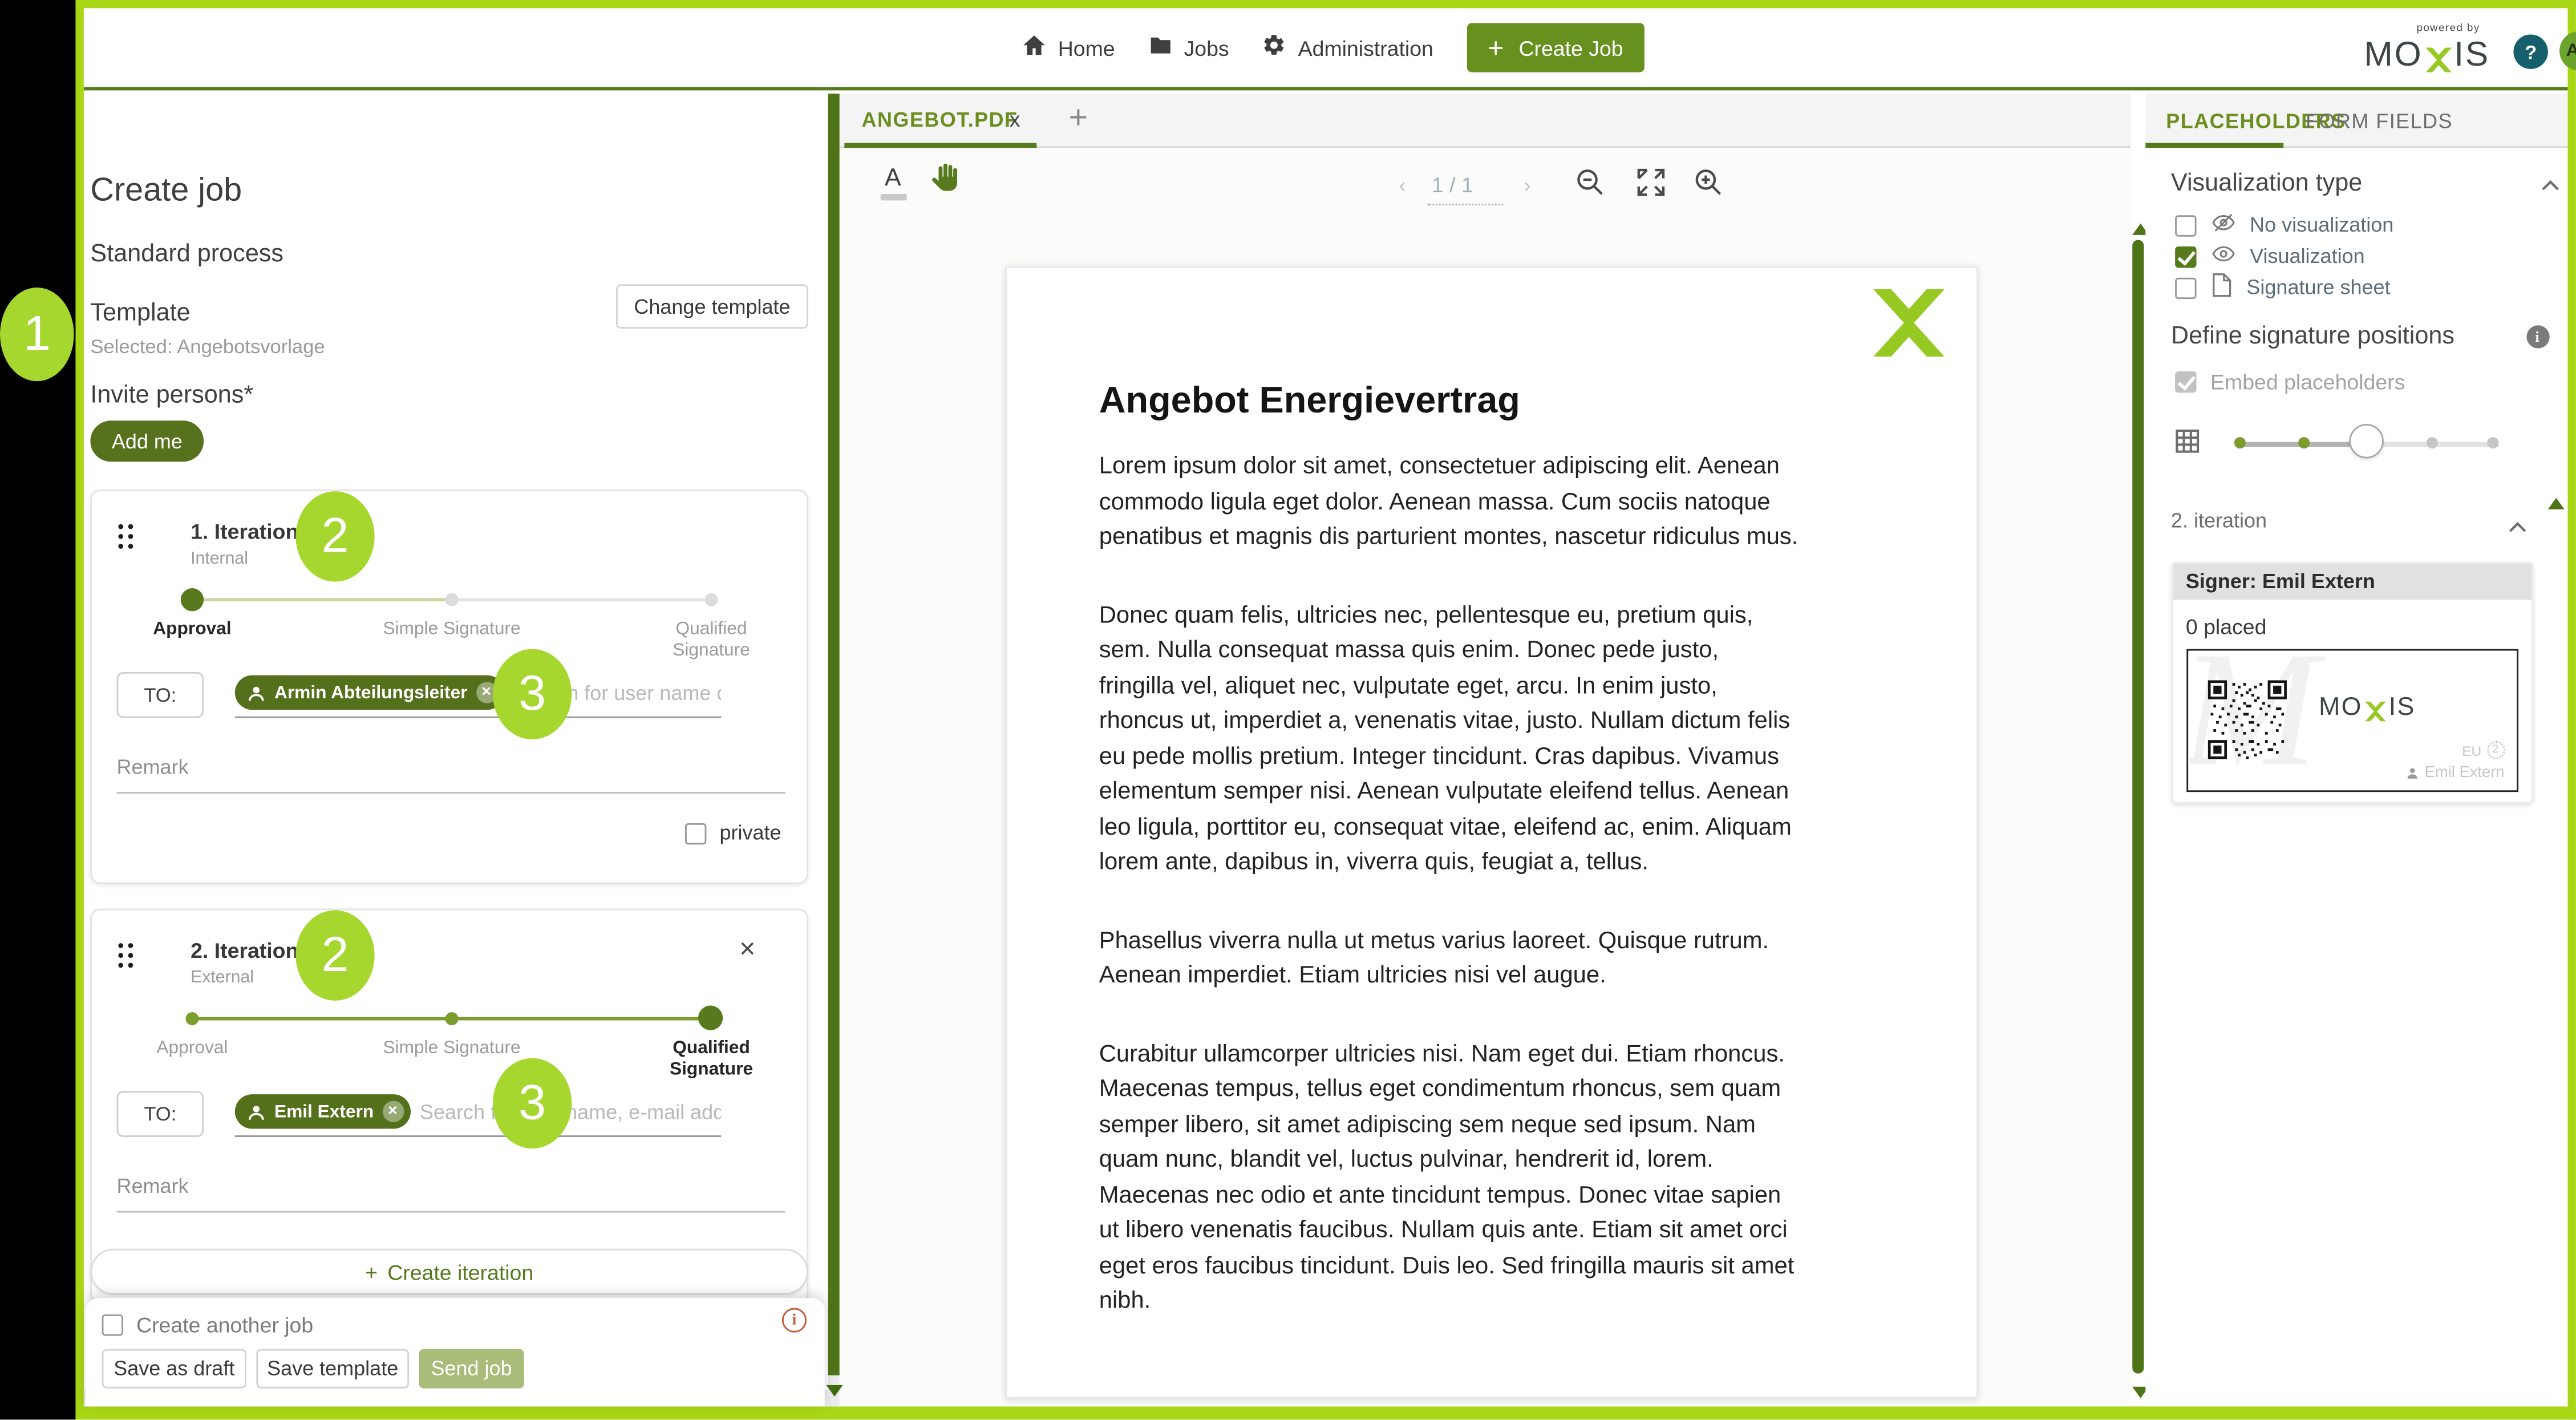 The width and height of the screenshot is (2576, 1420). What do you see at coordinates (2187, 445) in the screenshot?
I see `grid-icon` at bounding box center [2187, 445].